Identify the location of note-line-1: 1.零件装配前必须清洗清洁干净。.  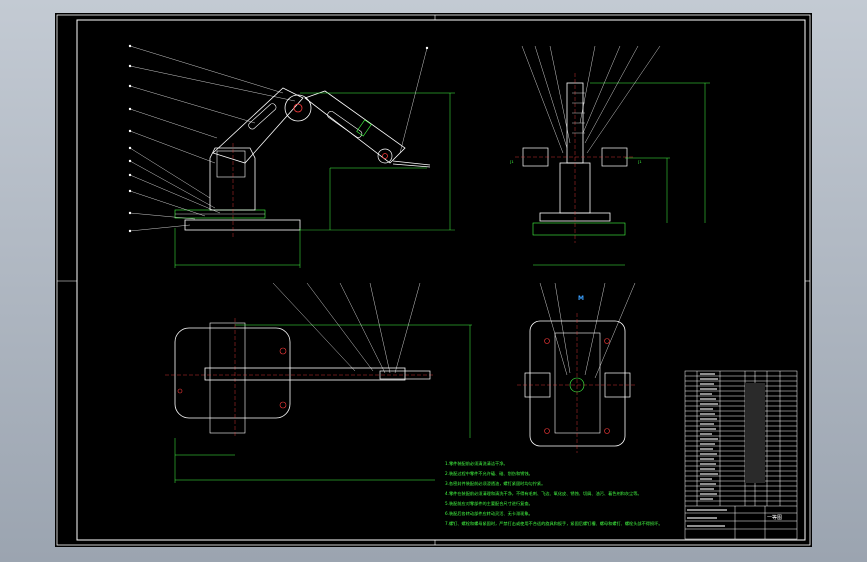
(476, 463).